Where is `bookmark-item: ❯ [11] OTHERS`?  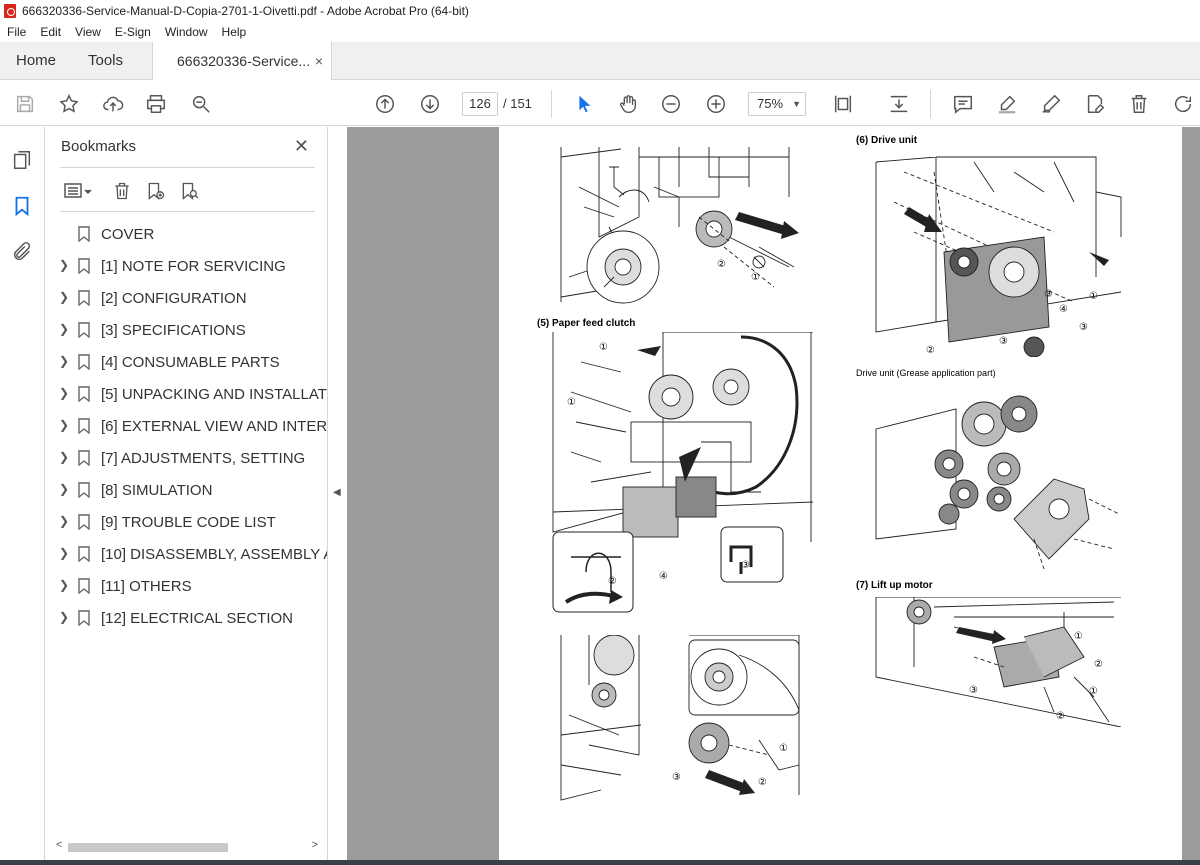
bookmark-item: ❯ [11] OTHERS is located at coordinates (186, 586).